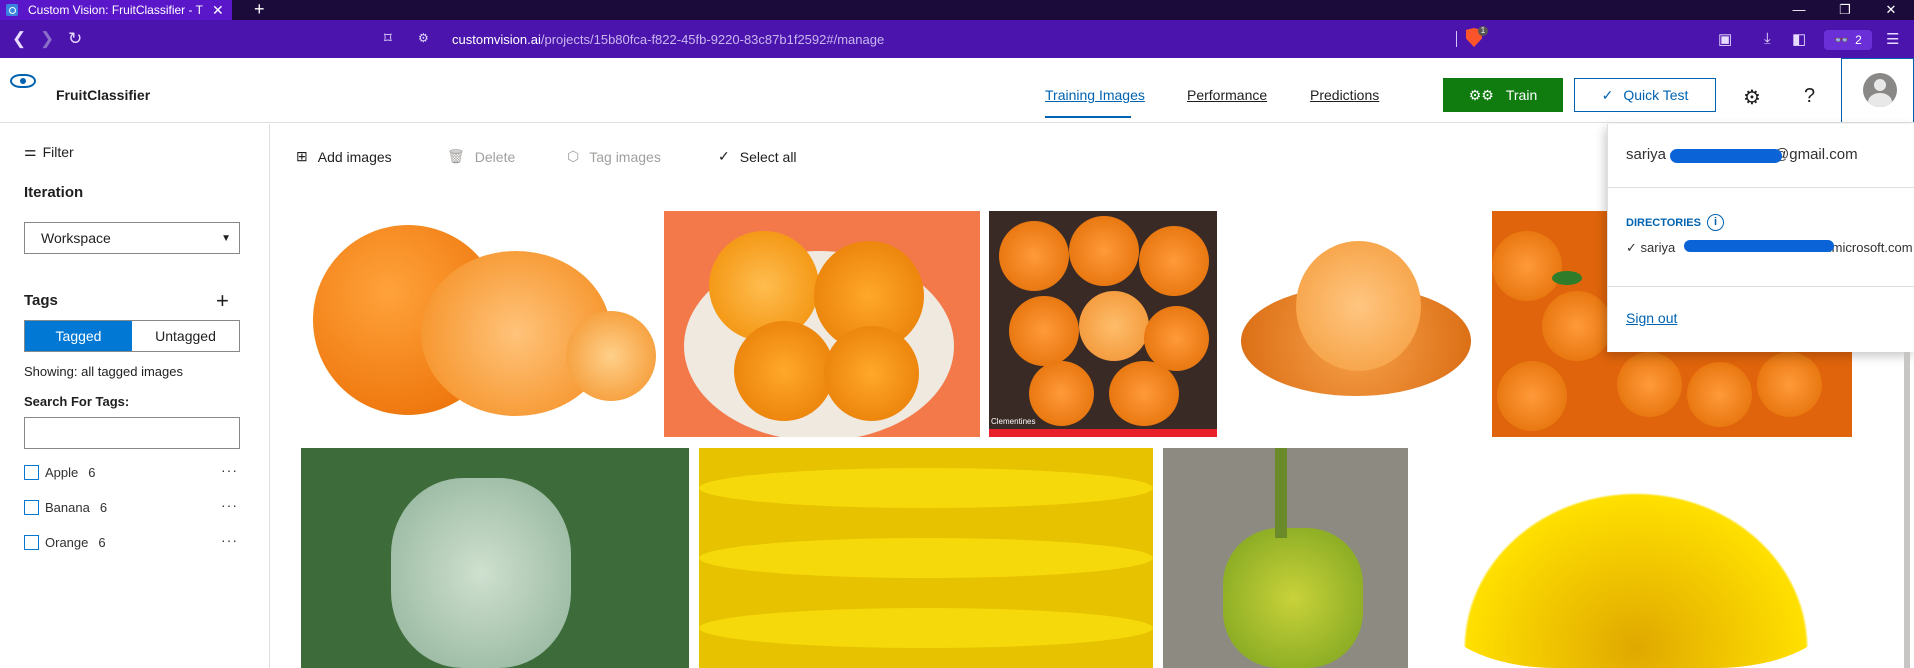 Image resolution: width=1914 pixels, height=668 pixels. Describe the element at coordinates (103, 95) in the screenshot. I see `project-name: FruitClassifier` at that location.